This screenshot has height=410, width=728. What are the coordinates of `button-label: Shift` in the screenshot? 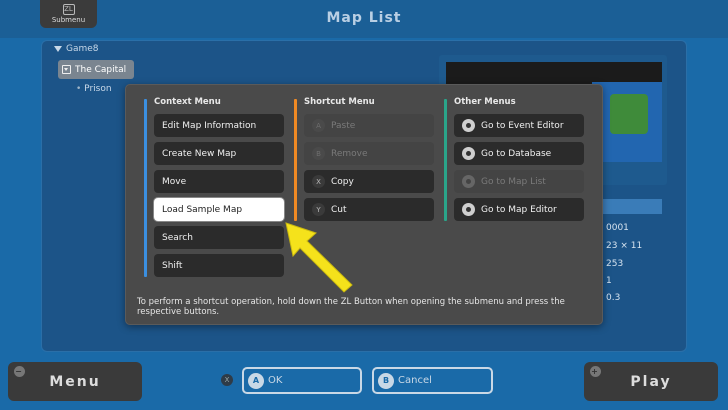 It's located at (172, 265).